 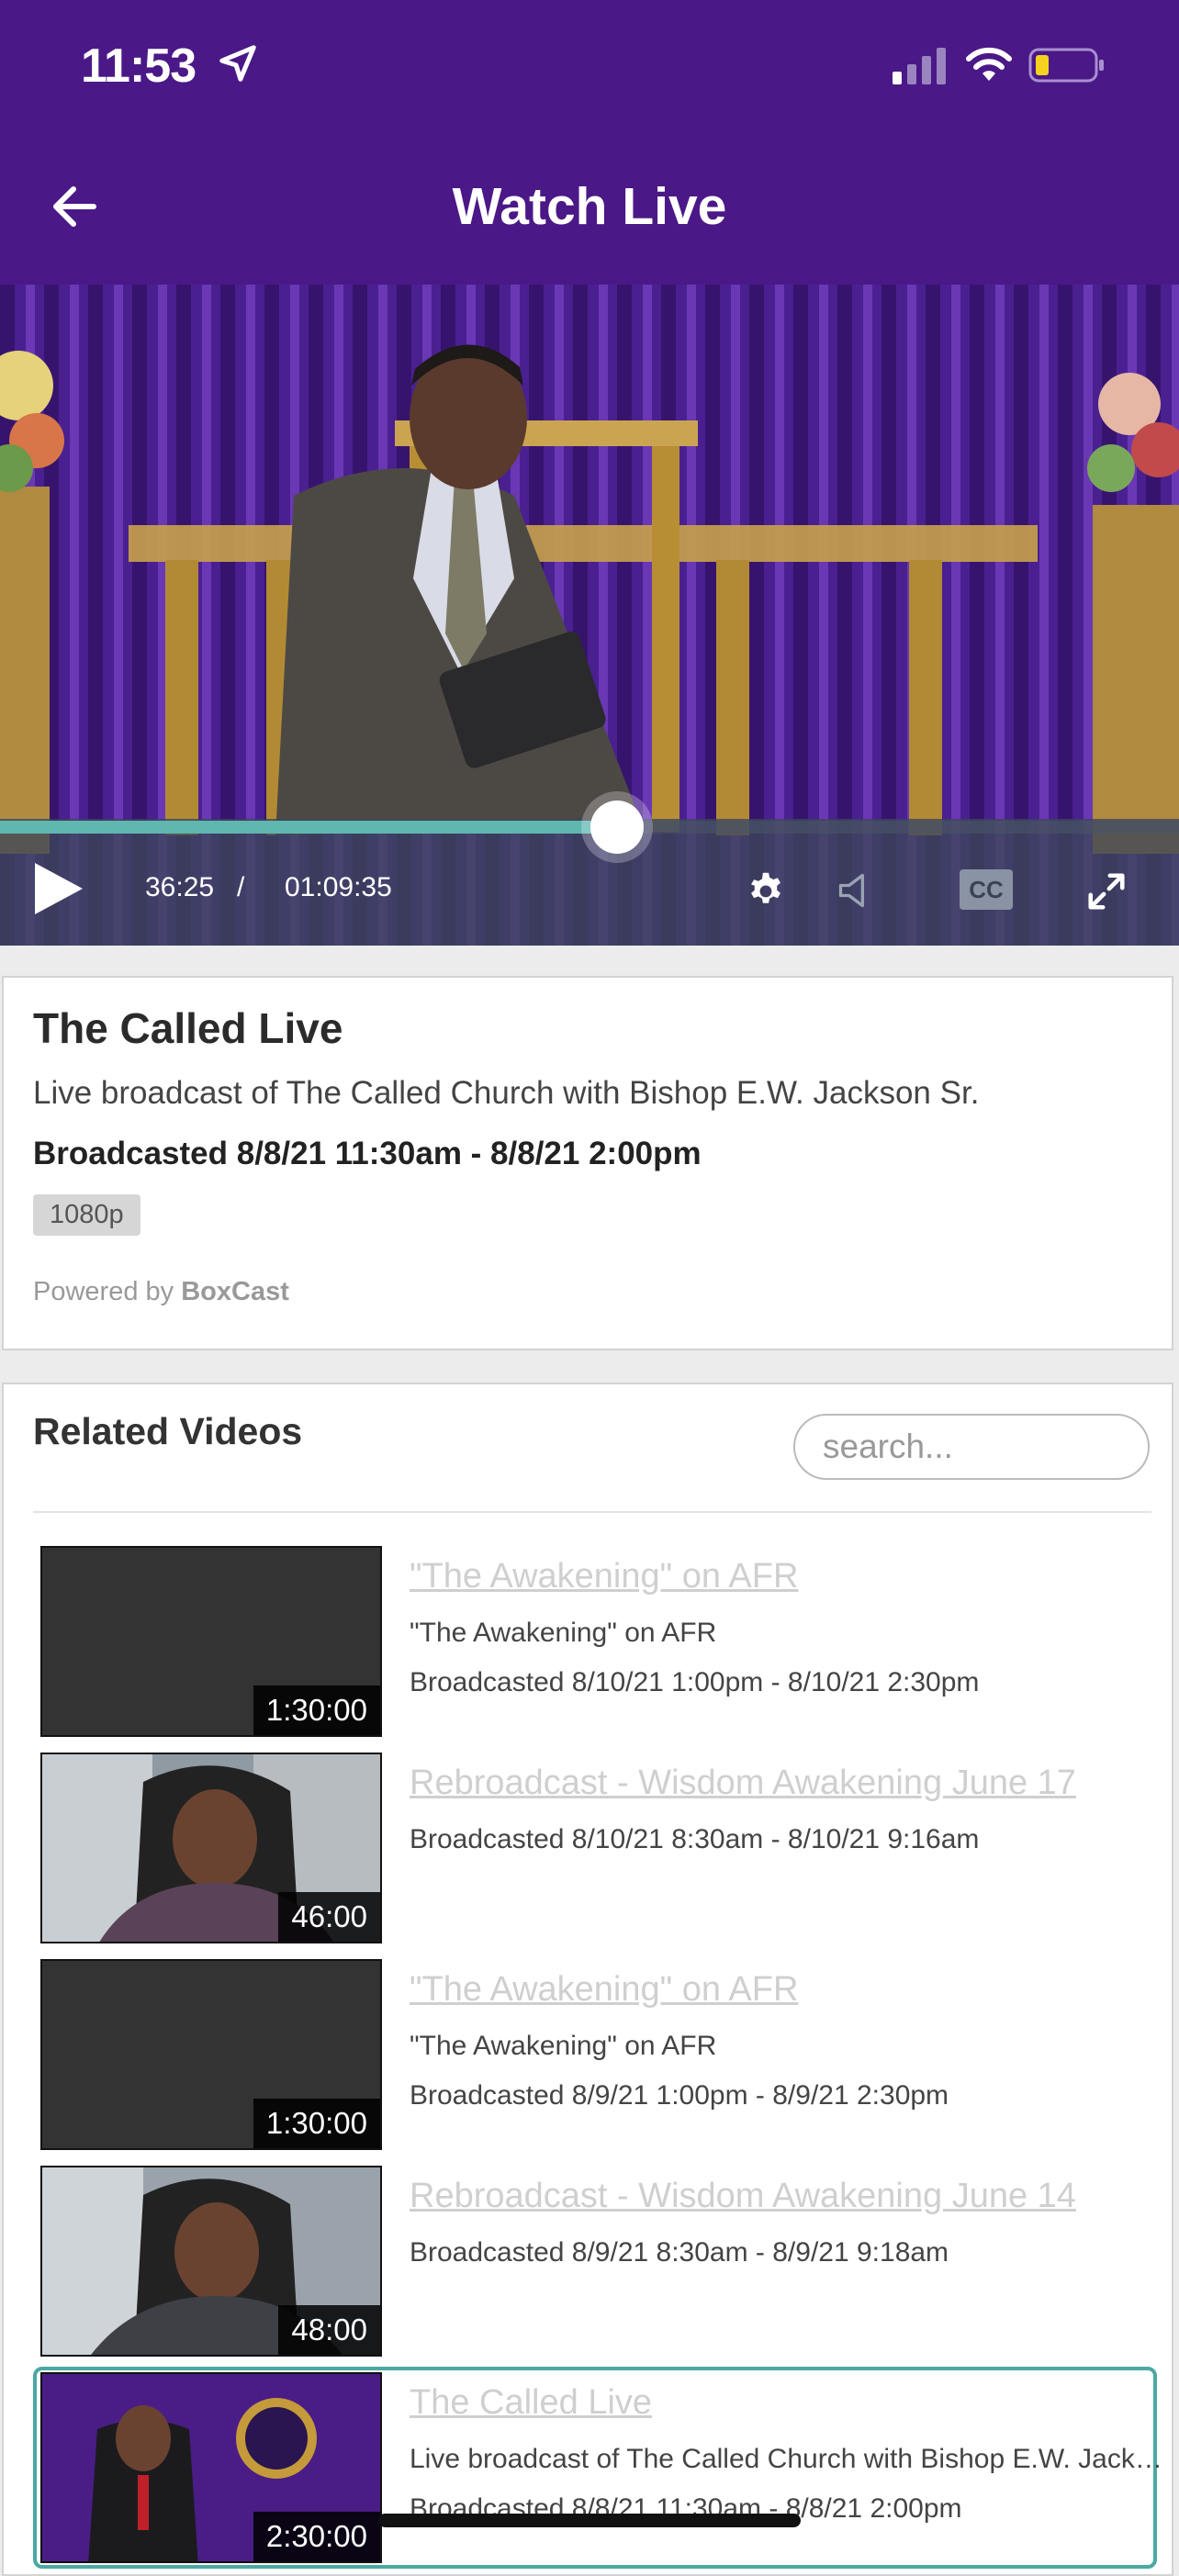 What do you see at coordinates (138, 66) in the screenshot?
I see `status-time: 11:53` at bounding box center [138, 66].